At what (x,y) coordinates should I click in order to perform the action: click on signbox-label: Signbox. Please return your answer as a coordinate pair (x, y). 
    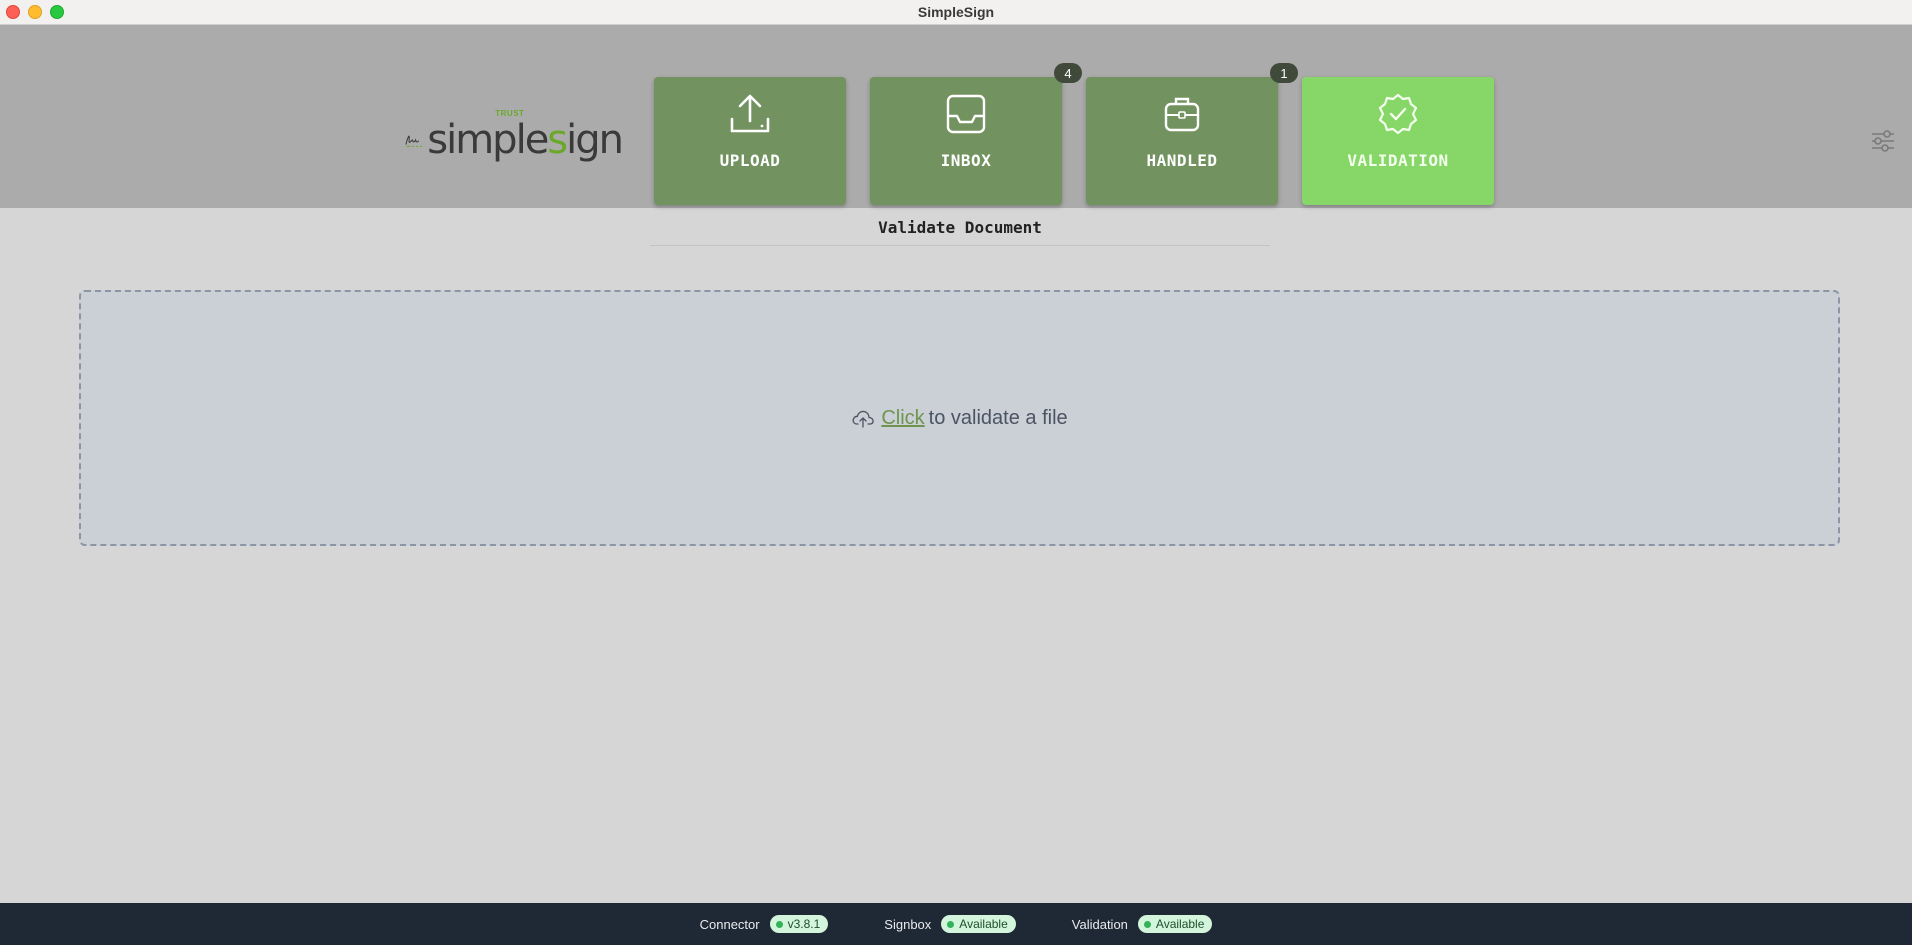
    Looking at the image, I should click on (908, 924).